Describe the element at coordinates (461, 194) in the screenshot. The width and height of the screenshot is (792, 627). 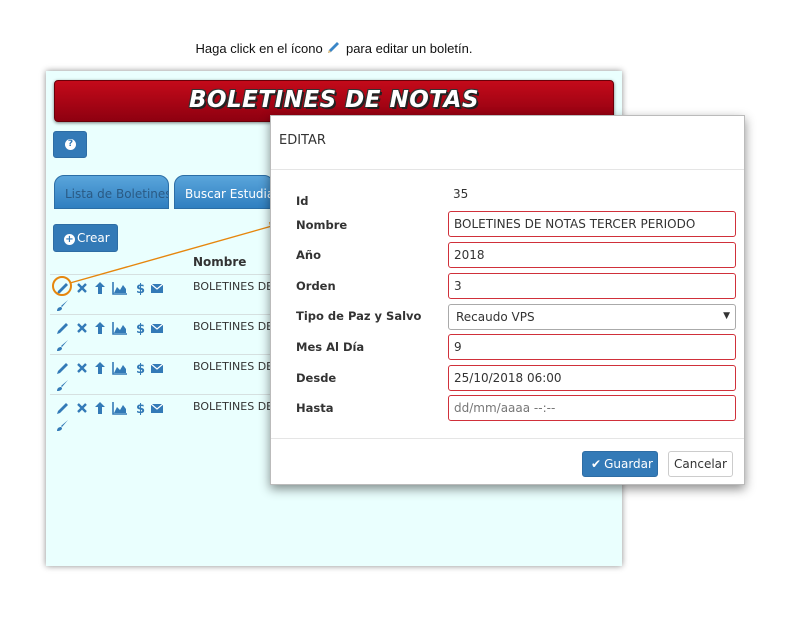
I see `id-value: 35` at that location.